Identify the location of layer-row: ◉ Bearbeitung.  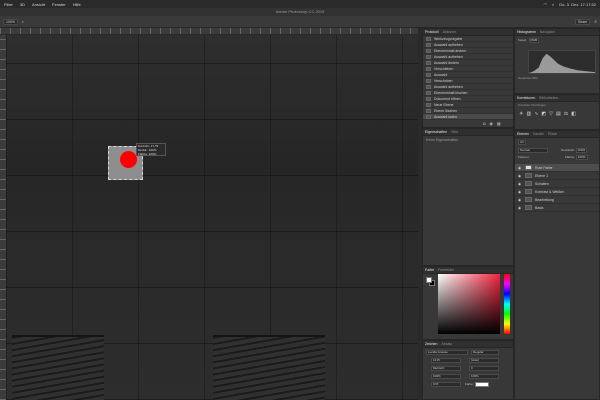
(557, 200).